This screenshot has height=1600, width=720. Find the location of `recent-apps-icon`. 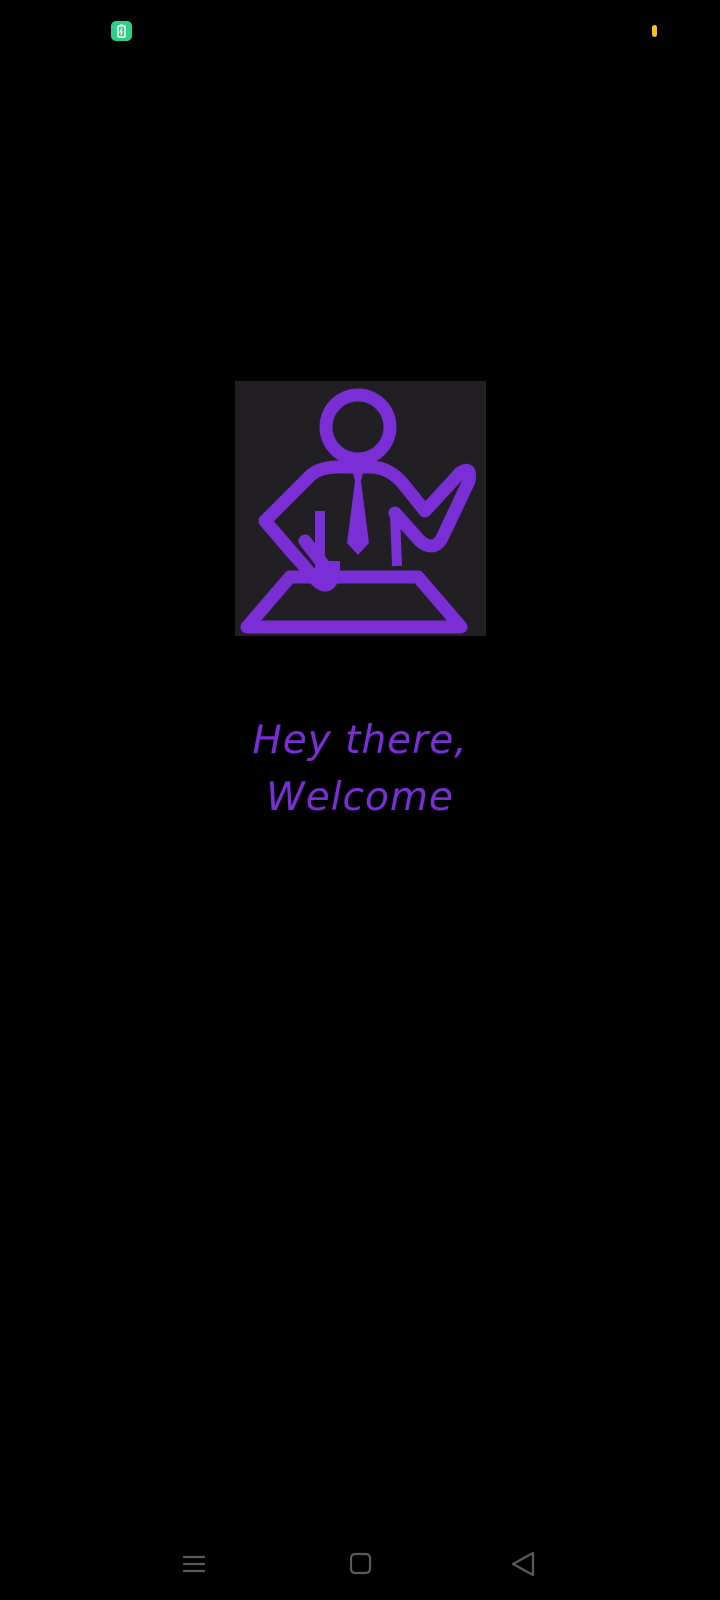

recent-apps-icon is located at coordinates (194, 1568).